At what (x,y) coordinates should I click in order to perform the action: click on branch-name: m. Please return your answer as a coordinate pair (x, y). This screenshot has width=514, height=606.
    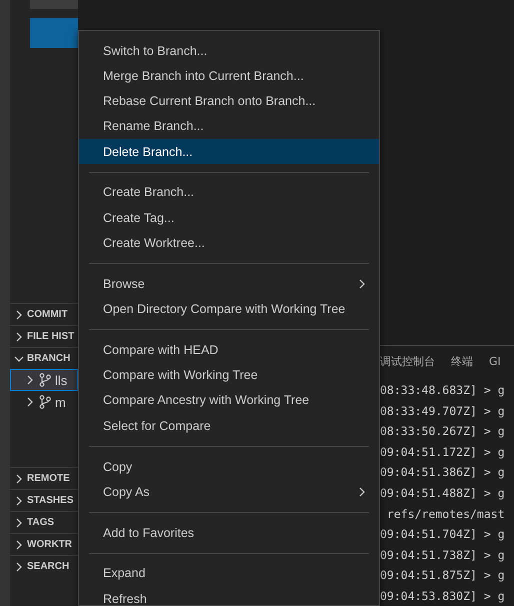
    Looking at the image, I should click on (60, 402).